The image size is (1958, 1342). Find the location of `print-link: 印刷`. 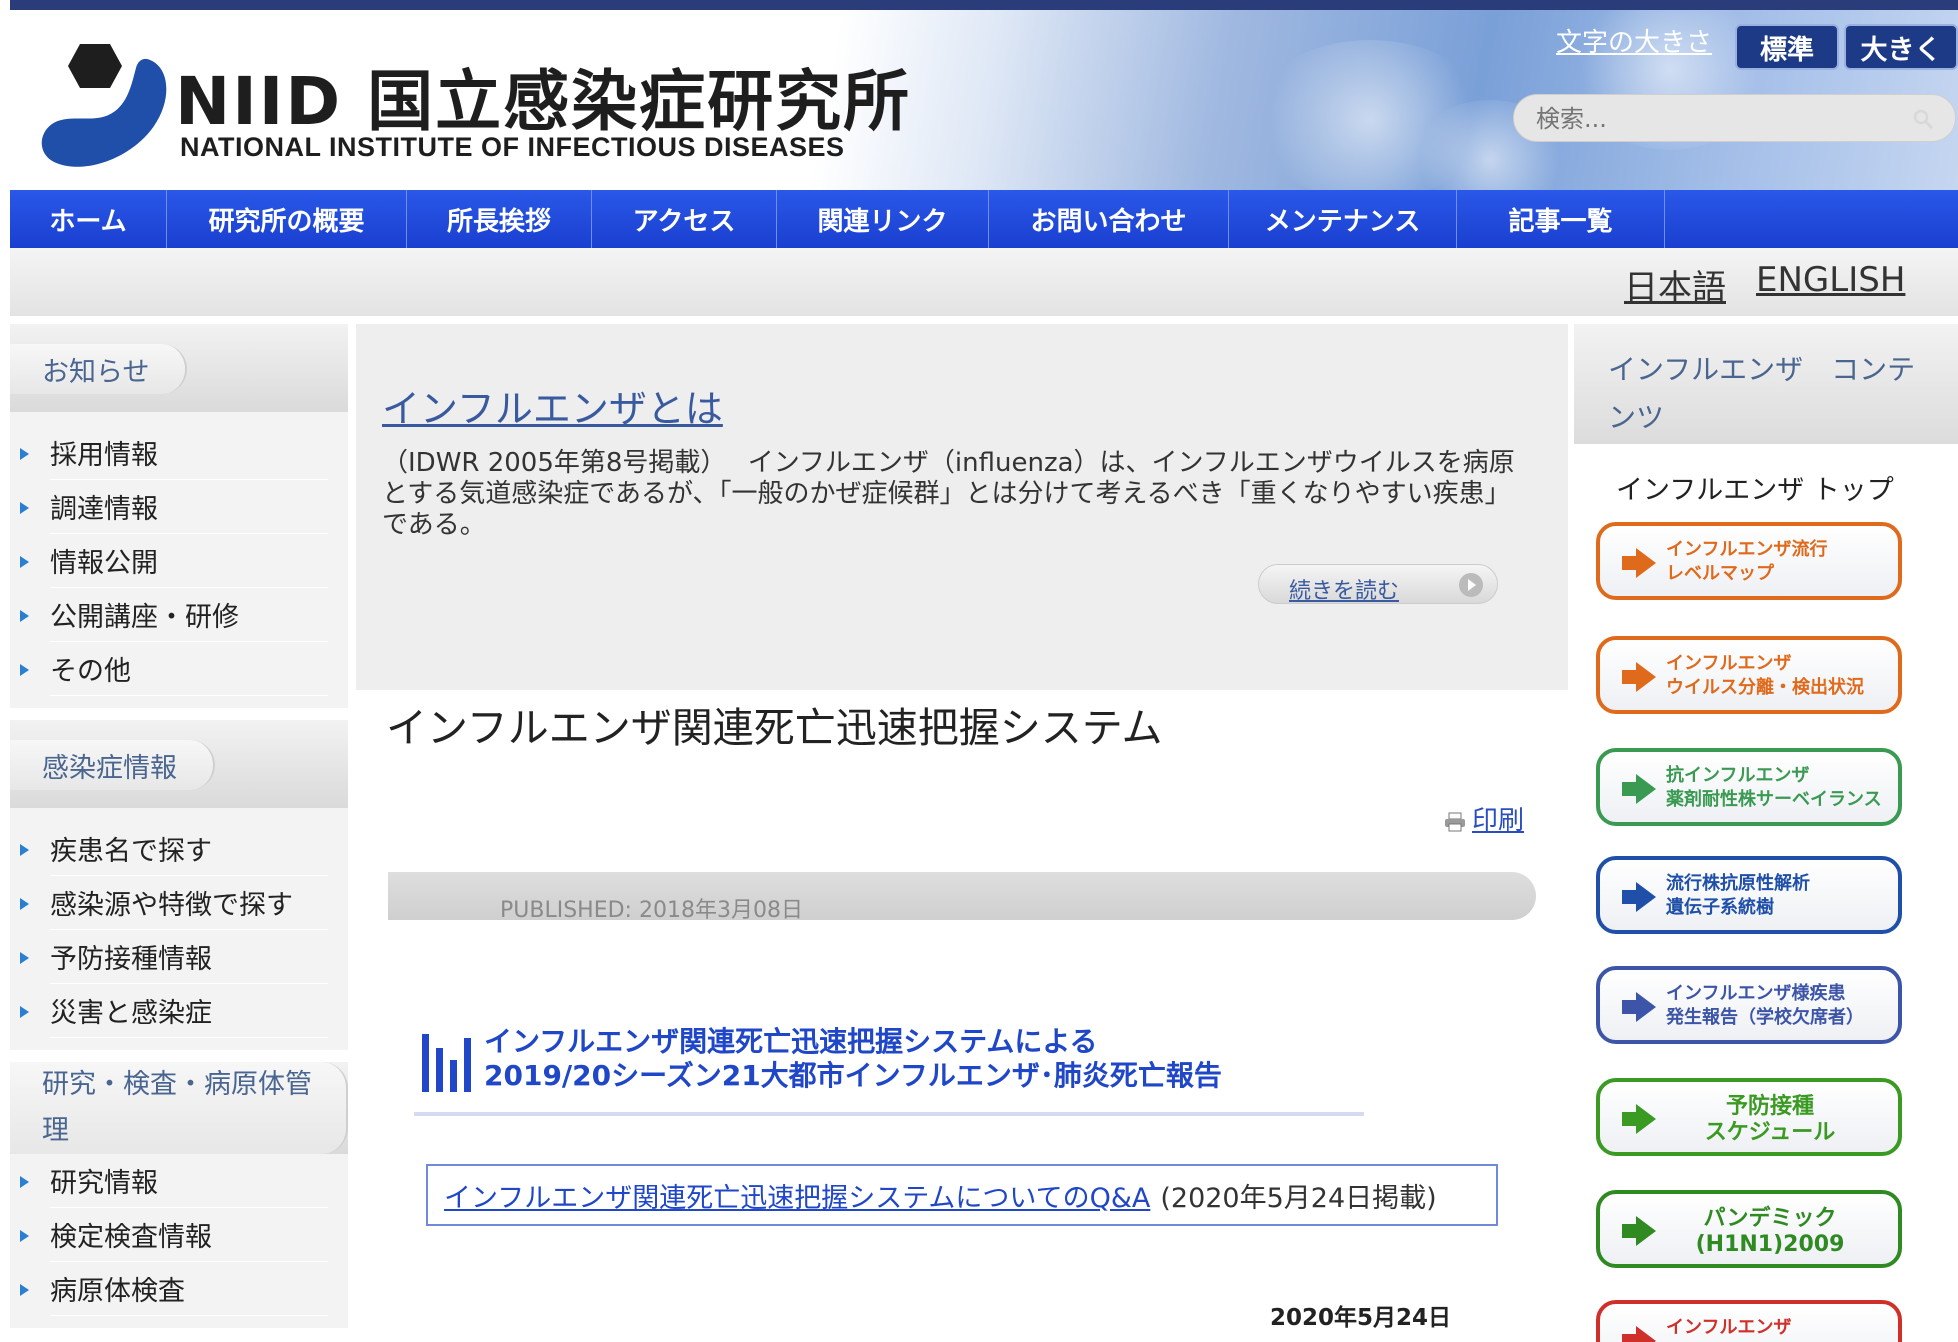

print-link: 印刷 is located at coordinates (1484, 818).